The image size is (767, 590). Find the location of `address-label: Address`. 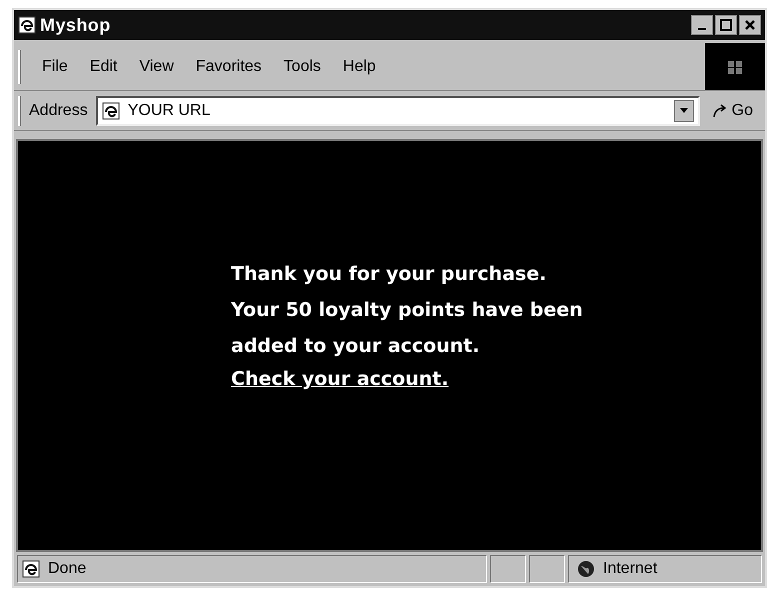

address-label: Address is located at coordinates (58, 110).